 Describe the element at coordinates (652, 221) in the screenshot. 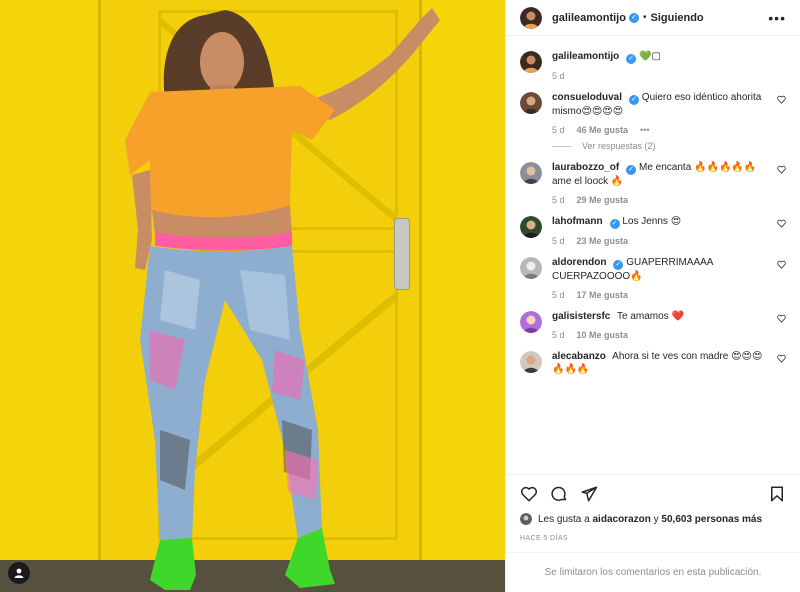

I see `comment-text: Los Jenns 😍` at that location.